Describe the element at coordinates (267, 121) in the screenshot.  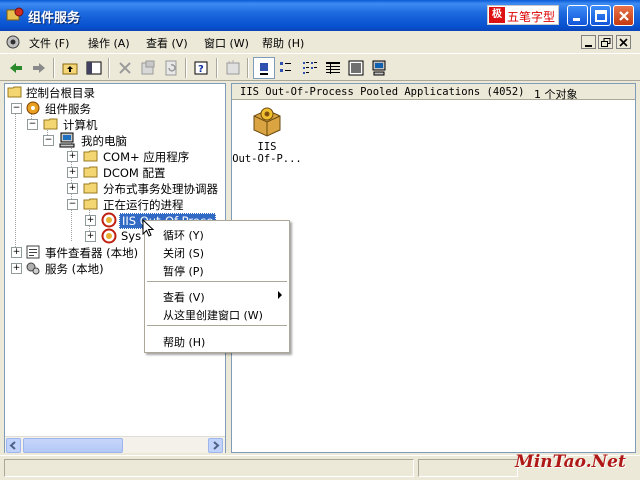
I see `package-icon` at that location.